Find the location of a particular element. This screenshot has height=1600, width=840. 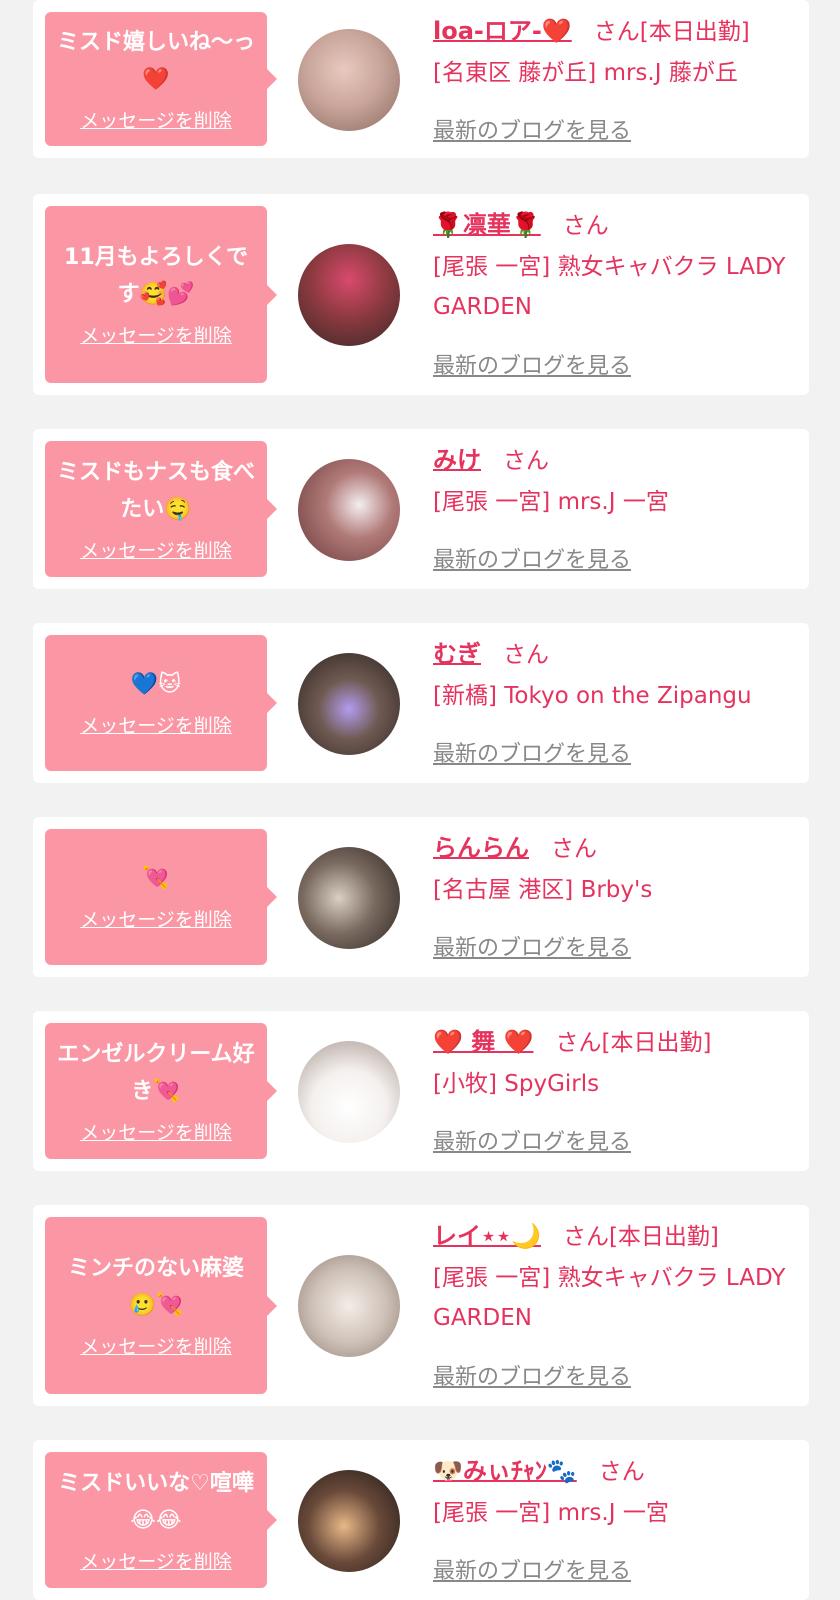

profile-info: むぎ さん [新橋] Tokyo on the Zipangu is located at coordinates (611, 674).